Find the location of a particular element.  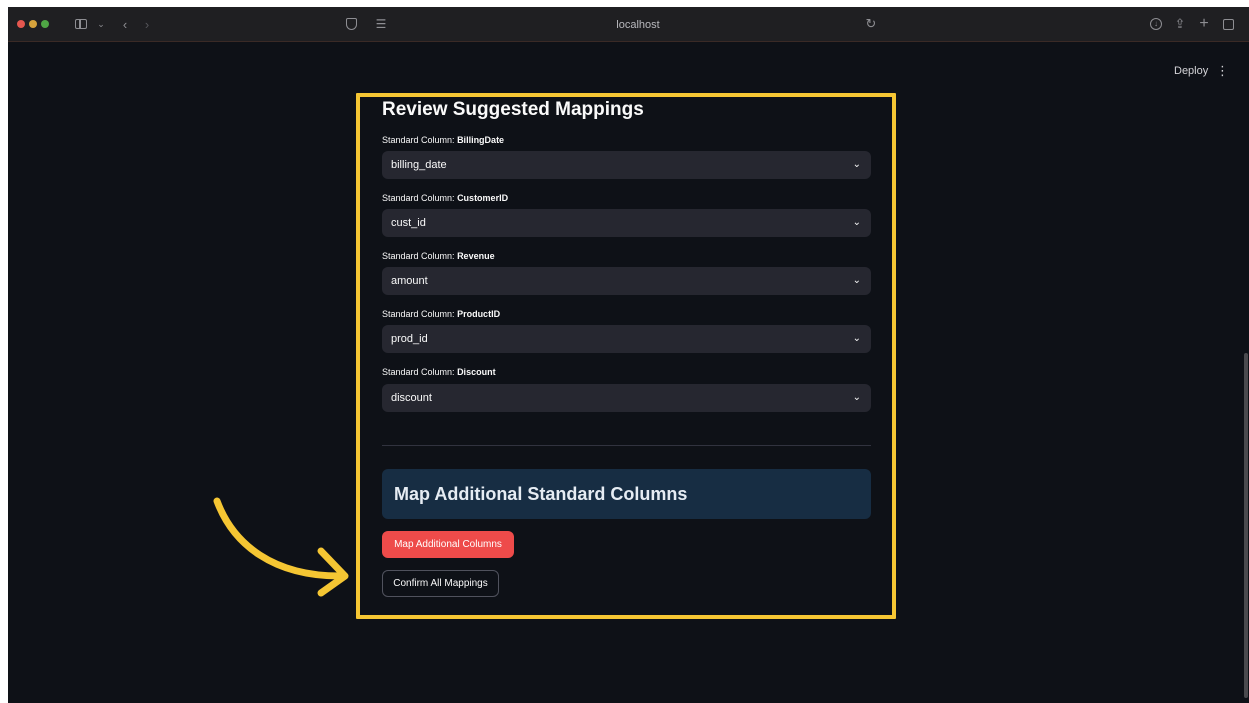

reader-mode-icon: ☰ is located at coordinates (381, 24).